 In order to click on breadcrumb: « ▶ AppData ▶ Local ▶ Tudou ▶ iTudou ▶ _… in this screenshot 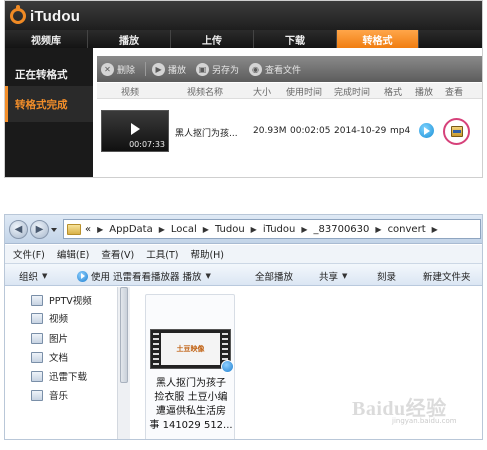, I will do `click(264, 229)`.